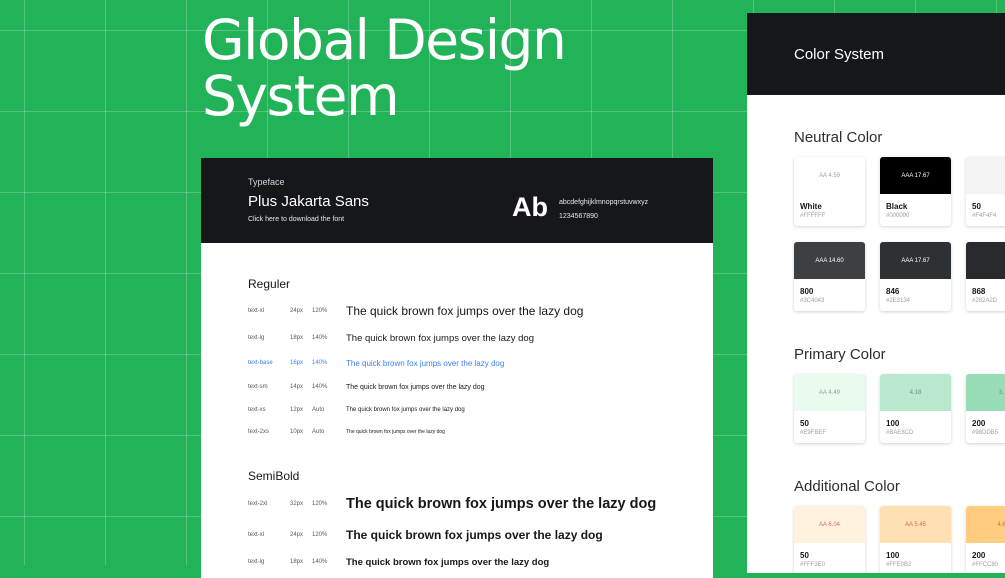  Describe the element at coordinates (829, 175) in the screenshot. I see `swatch-fill: AA 4.59` at that location.